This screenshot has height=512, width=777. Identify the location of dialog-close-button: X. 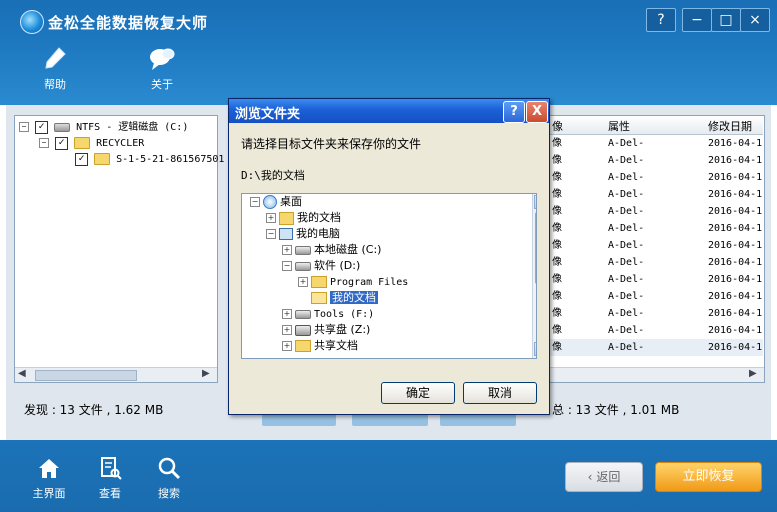
(537, 112).